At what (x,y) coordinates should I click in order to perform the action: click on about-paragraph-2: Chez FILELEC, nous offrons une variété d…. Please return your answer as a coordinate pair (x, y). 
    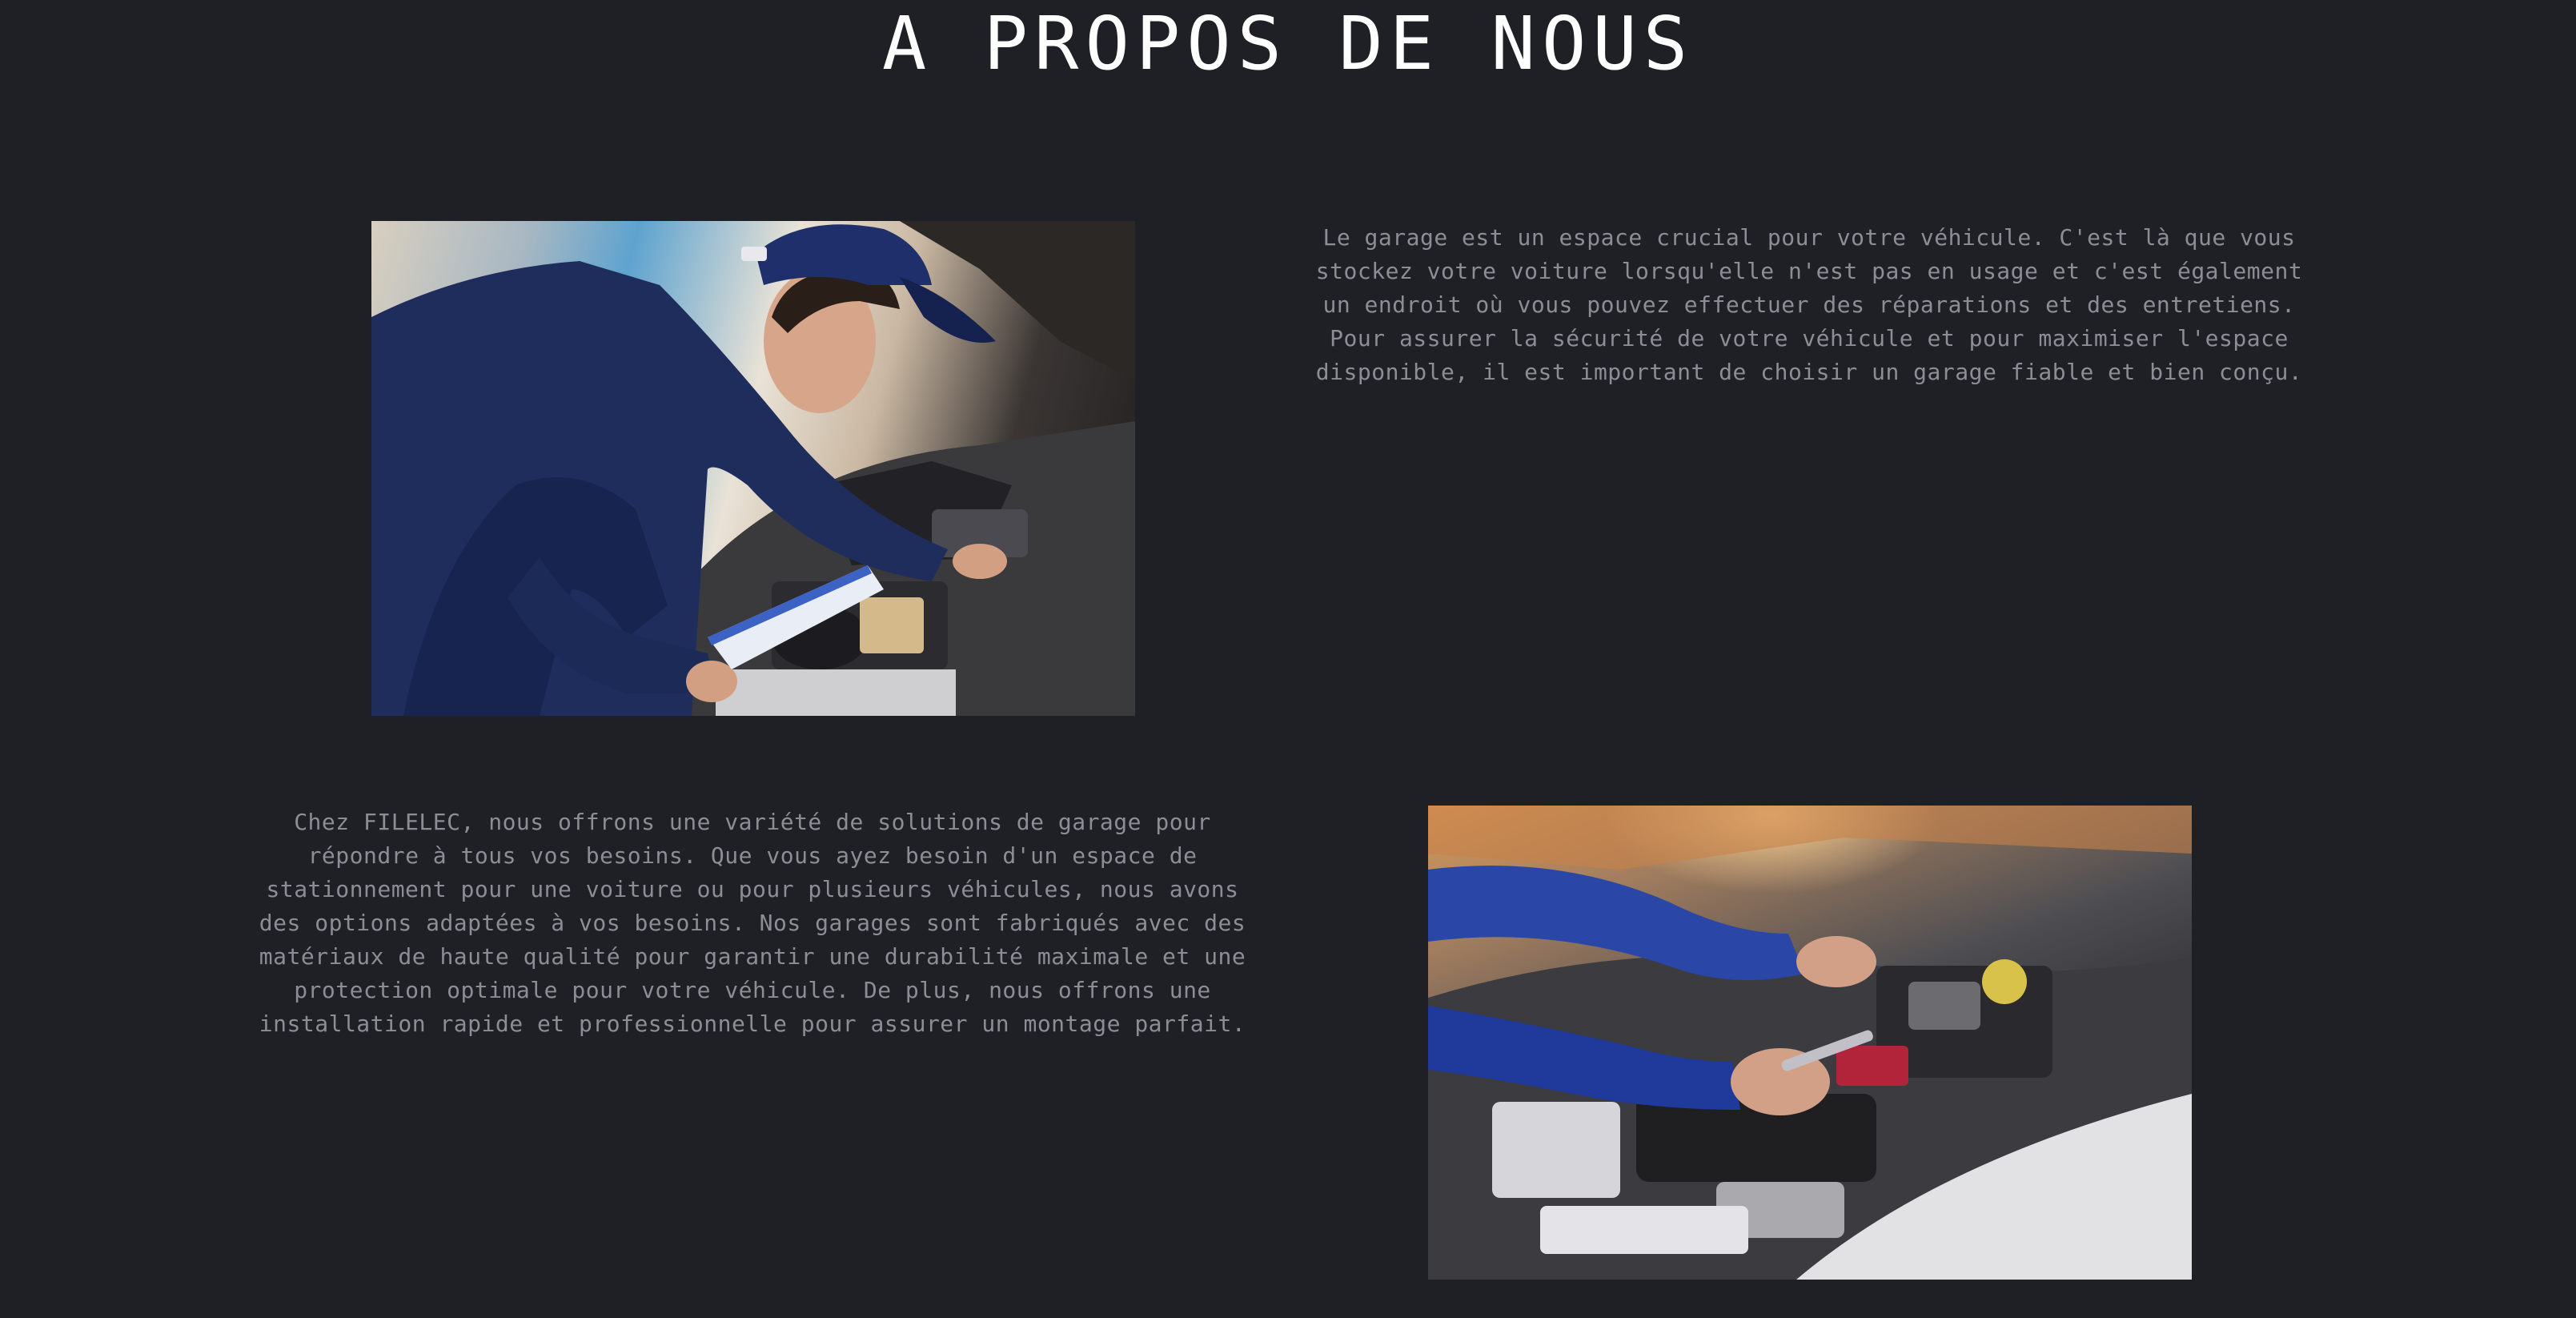
    Looking at the image, I should click on (753, 923).